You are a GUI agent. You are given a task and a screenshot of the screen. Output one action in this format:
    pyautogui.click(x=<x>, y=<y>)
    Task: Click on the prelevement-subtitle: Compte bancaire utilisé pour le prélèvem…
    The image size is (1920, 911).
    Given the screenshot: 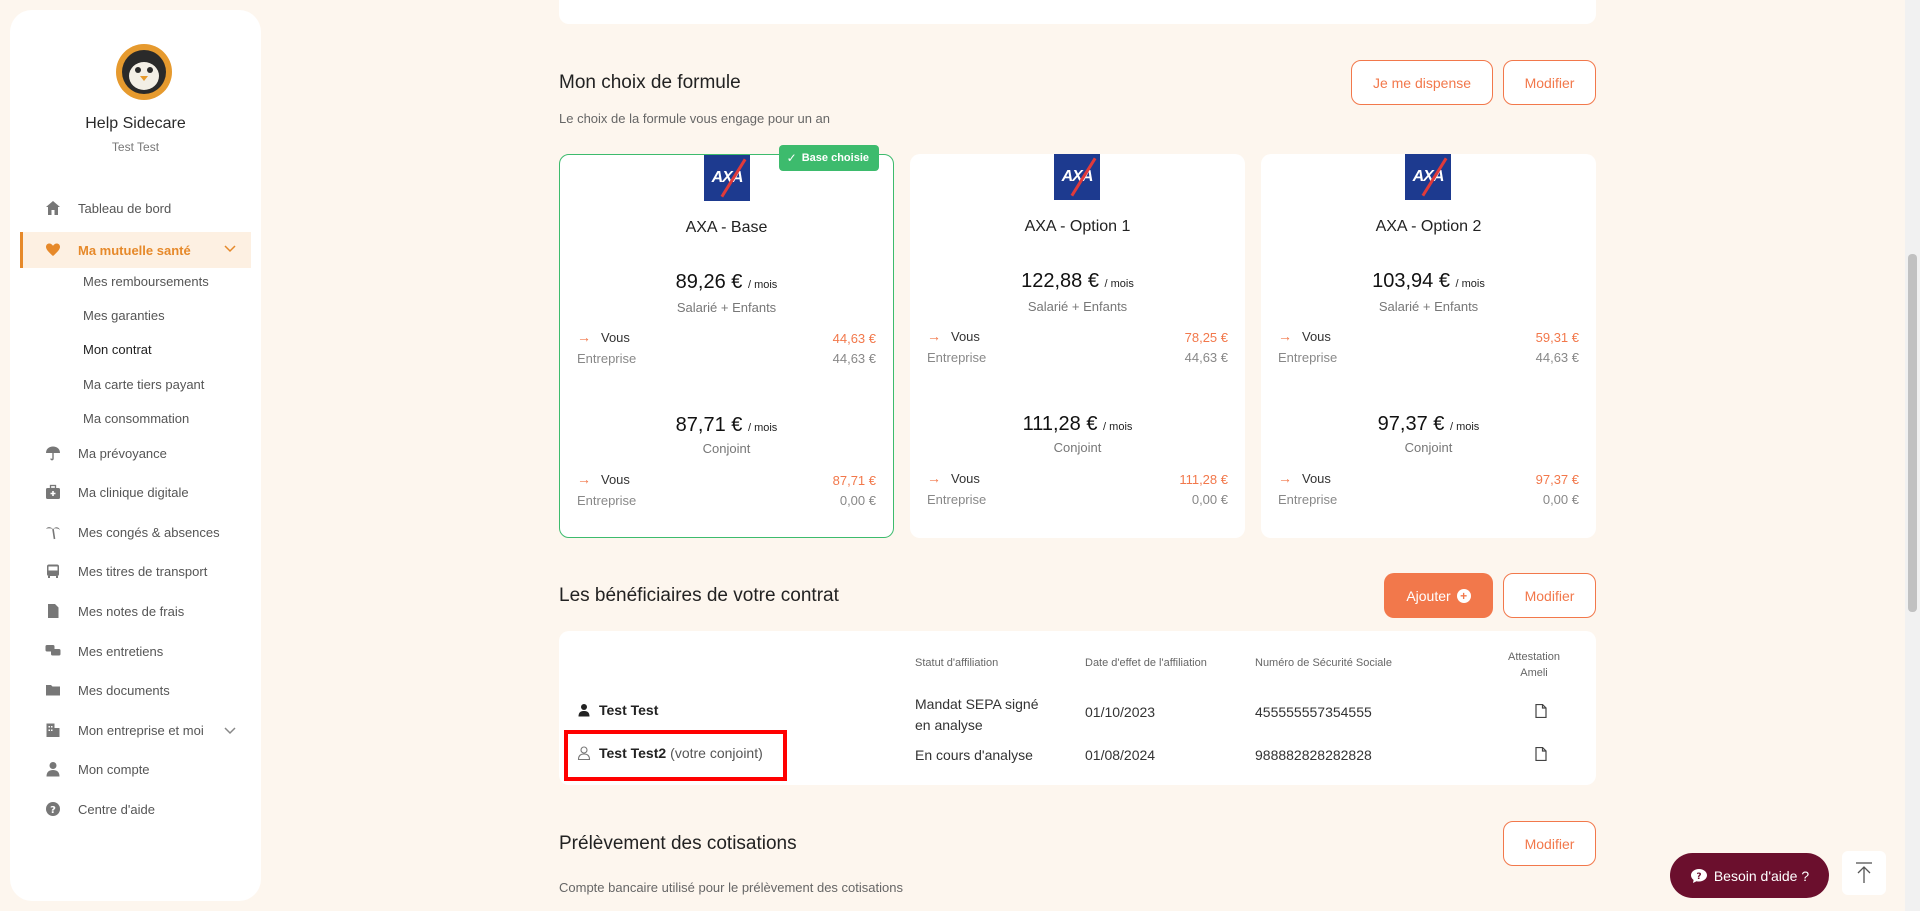 What is the action you would take?
    pyautogui.click(x=731, y=887)
    